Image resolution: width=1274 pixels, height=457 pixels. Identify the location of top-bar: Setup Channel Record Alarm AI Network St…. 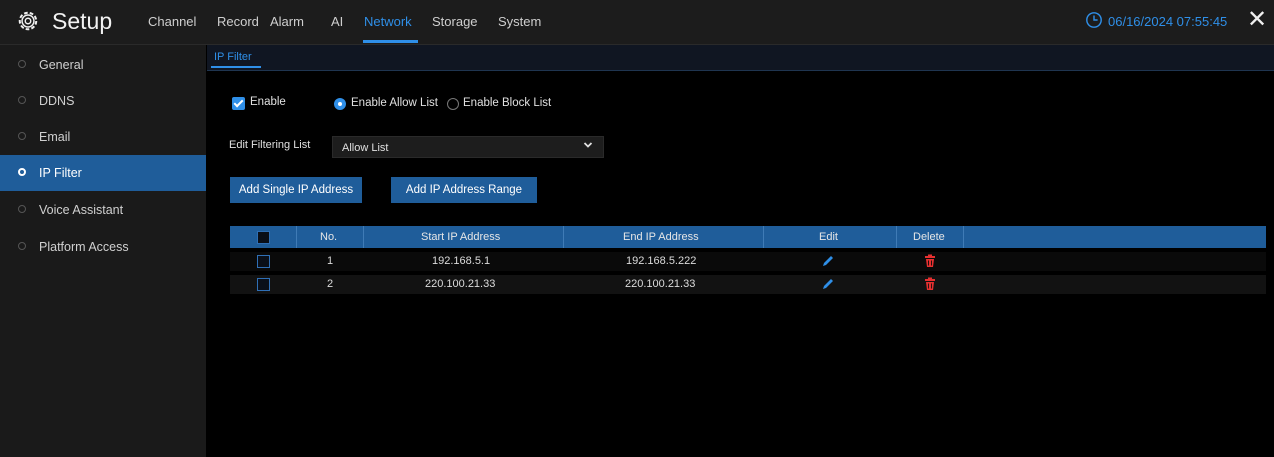
(637, 22).